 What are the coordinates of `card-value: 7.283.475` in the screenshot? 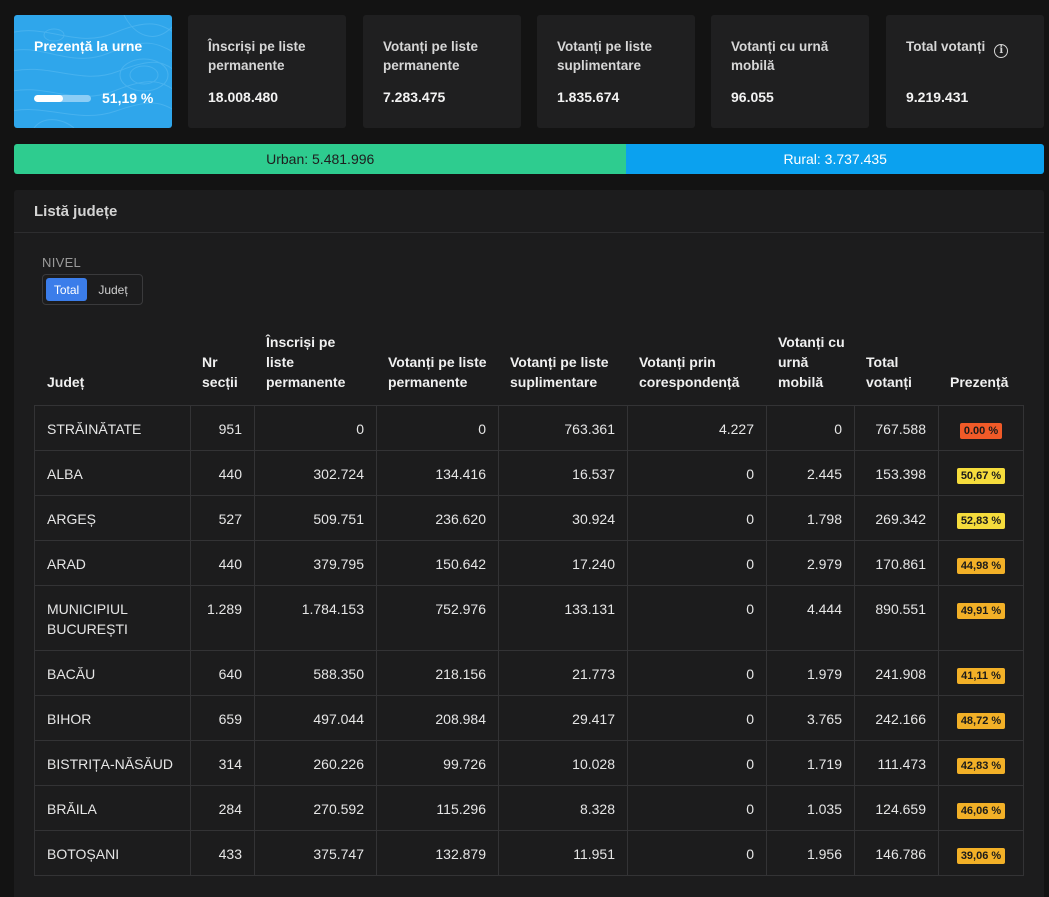 It's located at (414, 97).